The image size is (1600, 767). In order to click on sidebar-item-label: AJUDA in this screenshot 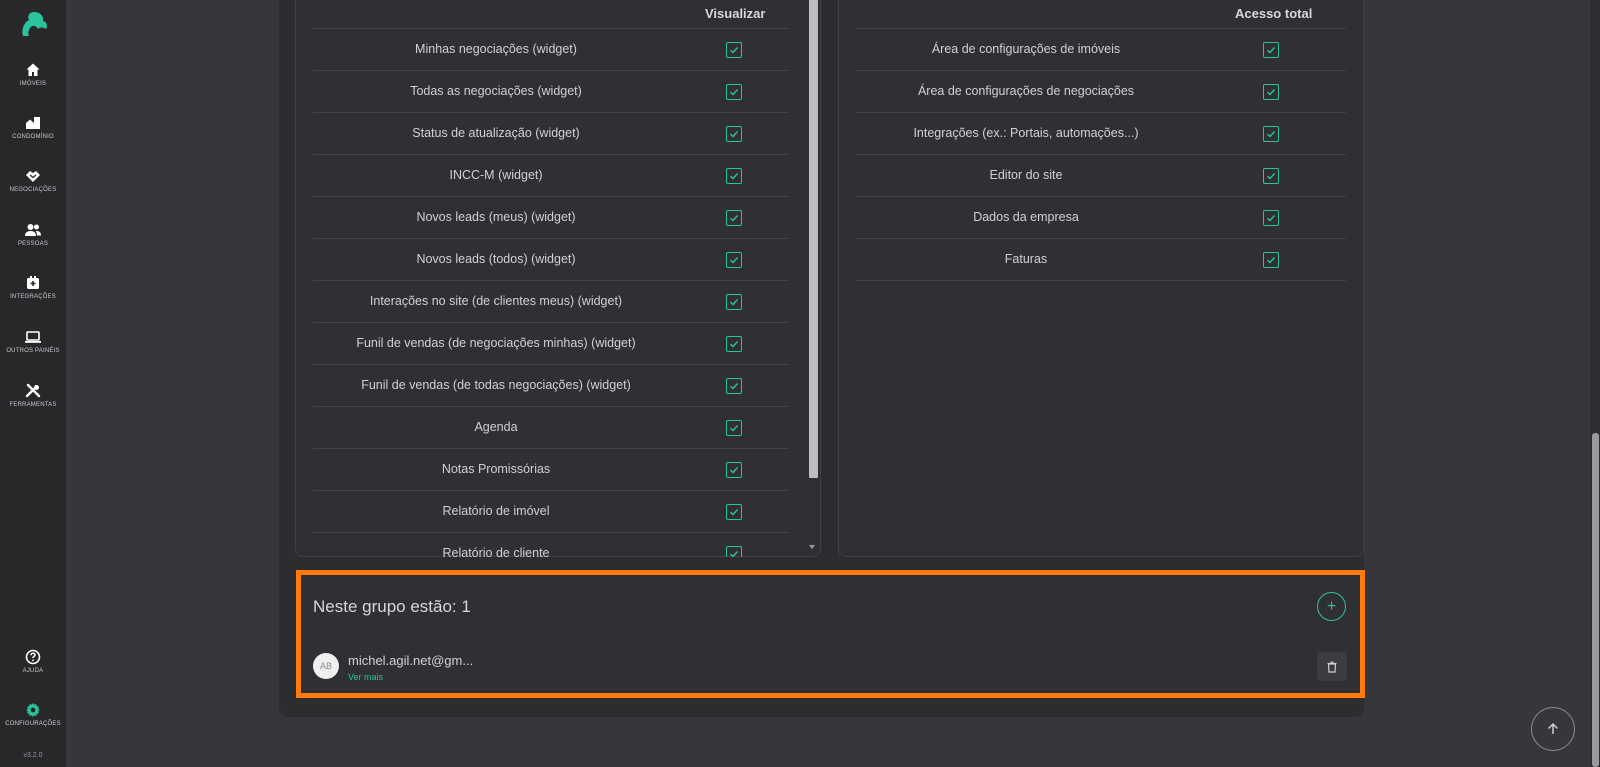, I will do `click(33, 671)`.